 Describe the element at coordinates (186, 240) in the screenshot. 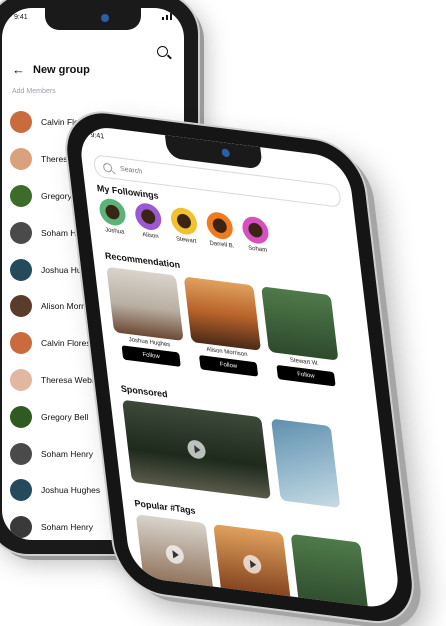

I see `following-name: Stewart` at that location.